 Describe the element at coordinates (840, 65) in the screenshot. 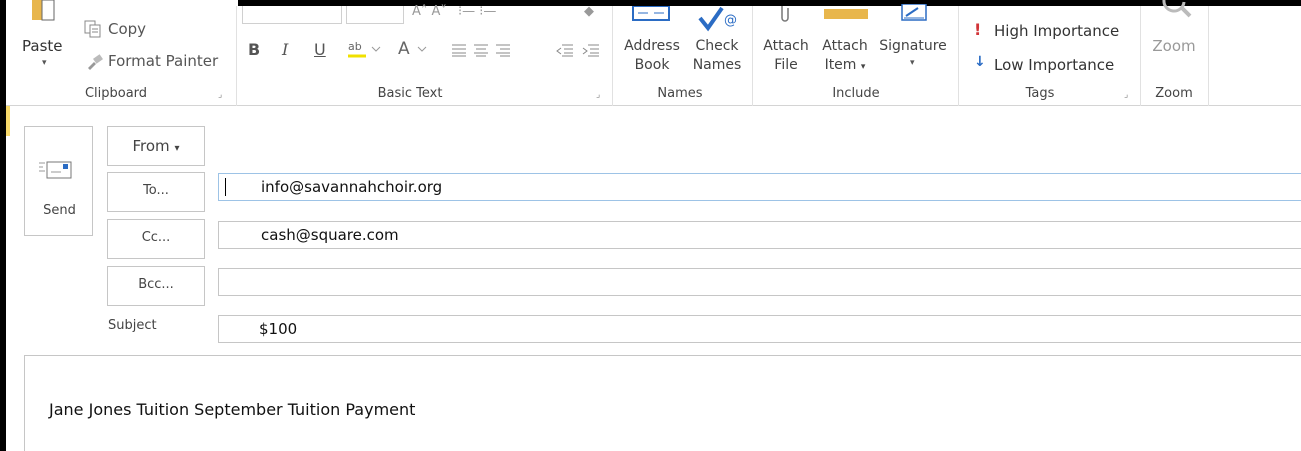

I see `attach-item-text: Item` at that location.